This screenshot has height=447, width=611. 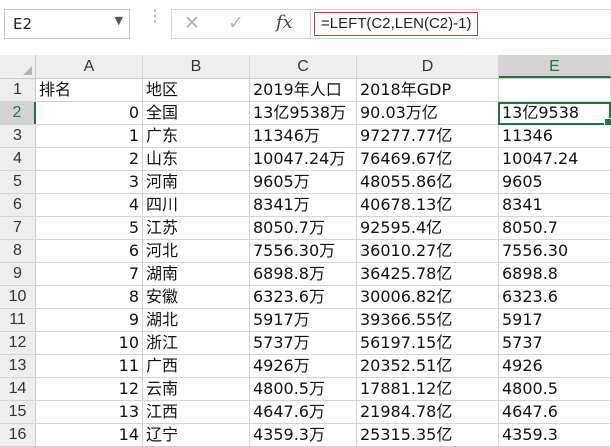 I want to click on cell-b14: 云南, so click(x=196, y=389).